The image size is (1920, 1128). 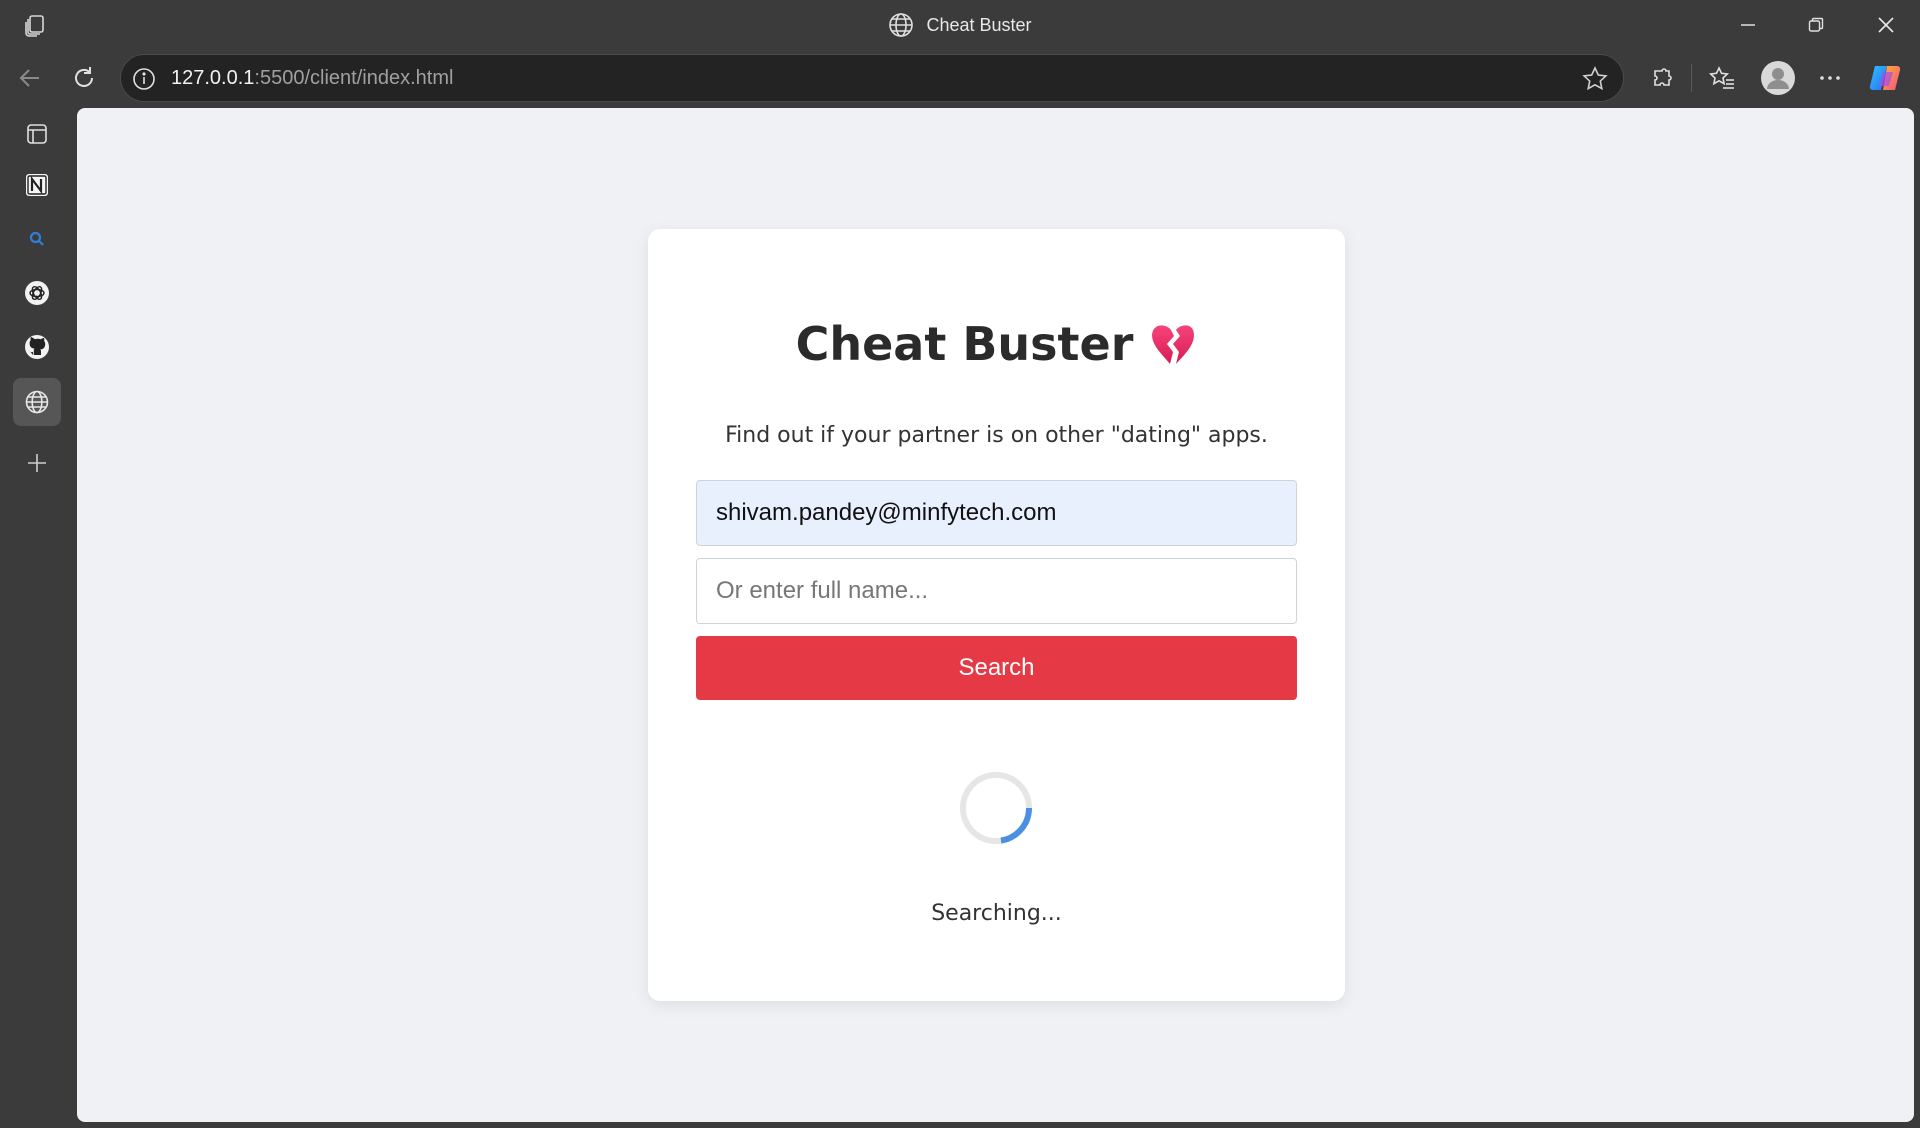 What do you see at coordinates (1722, 78) in the screenshot?
I see `favorites-button` at bounding box center [1722, 78].